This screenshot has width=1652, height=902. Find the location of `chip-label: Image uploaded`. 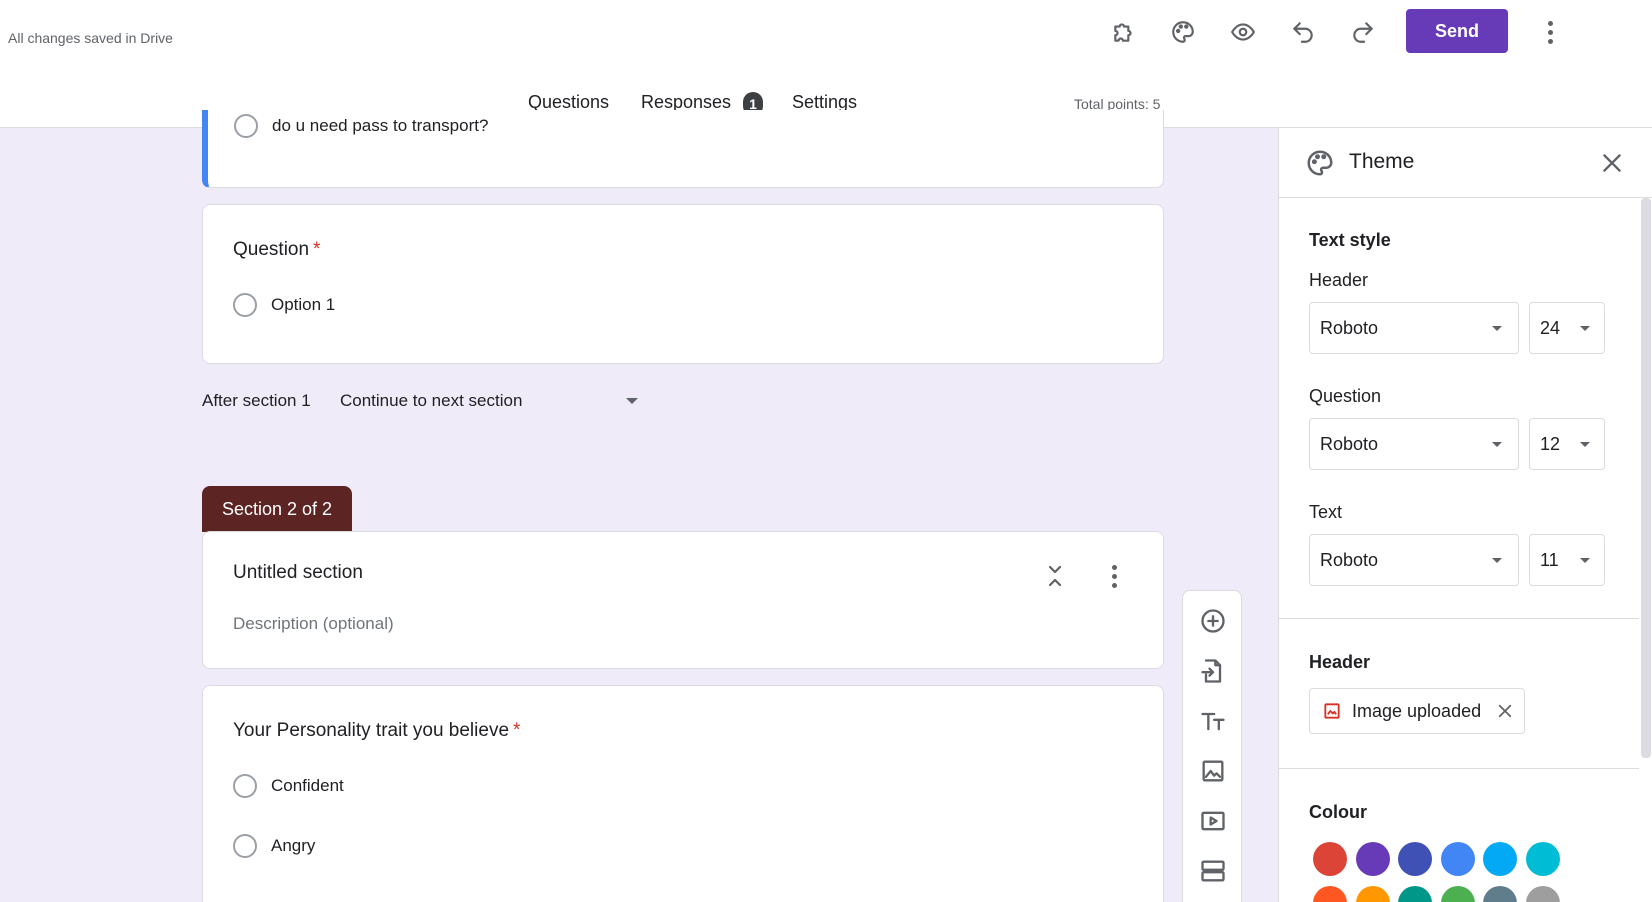

chip-label: Image uploaded is located at coordinates (1417, 711).